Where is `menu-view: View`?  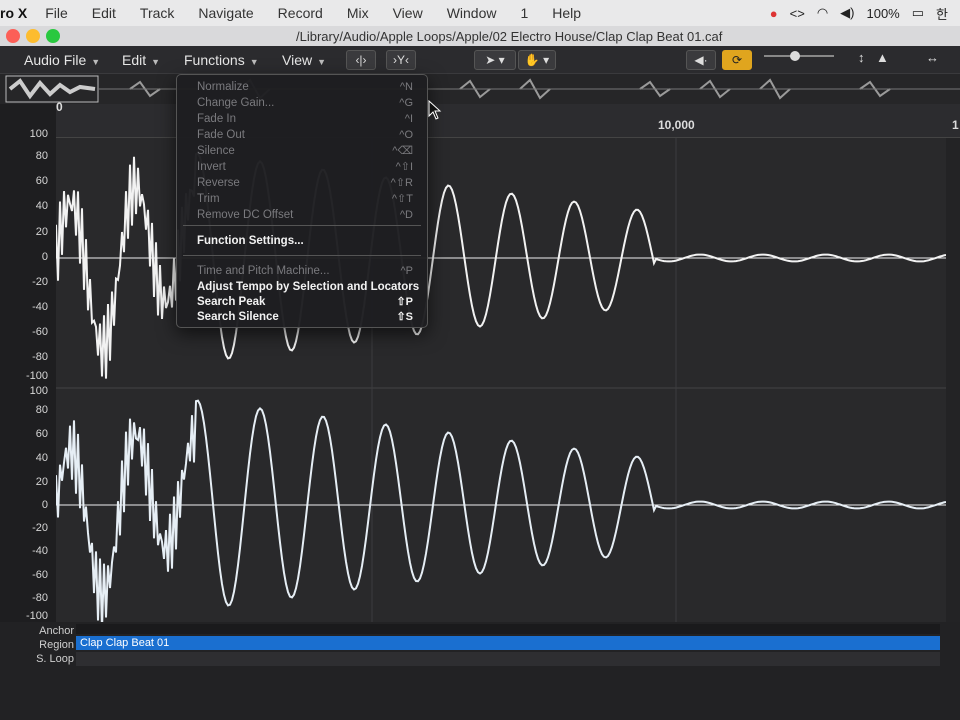
menu-view: View is located at coordinates (408, 13).